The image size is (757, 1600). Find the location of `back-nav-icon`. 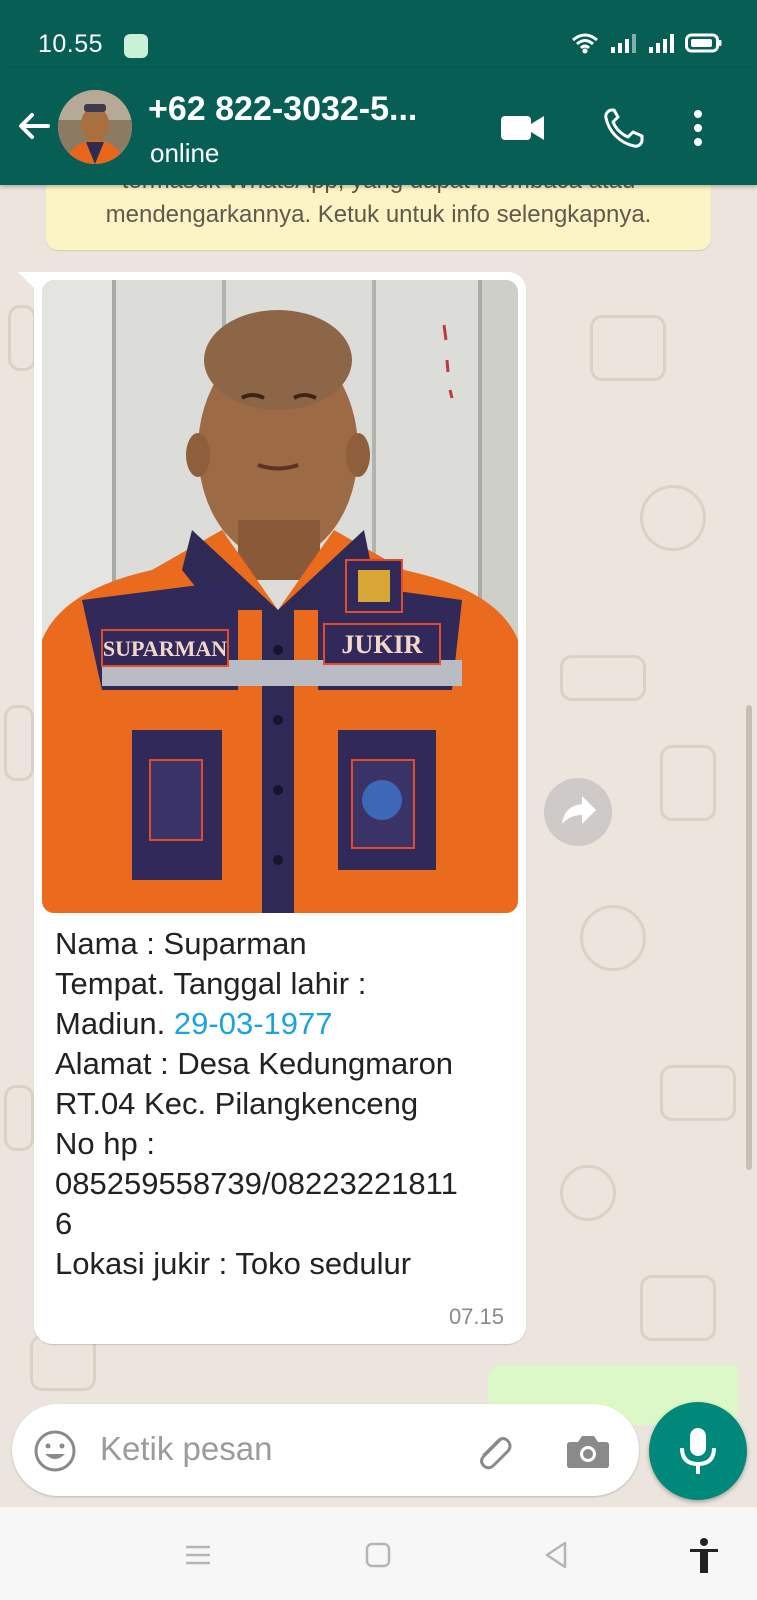

back-nav-icon is located at coordinates (557, 1555).